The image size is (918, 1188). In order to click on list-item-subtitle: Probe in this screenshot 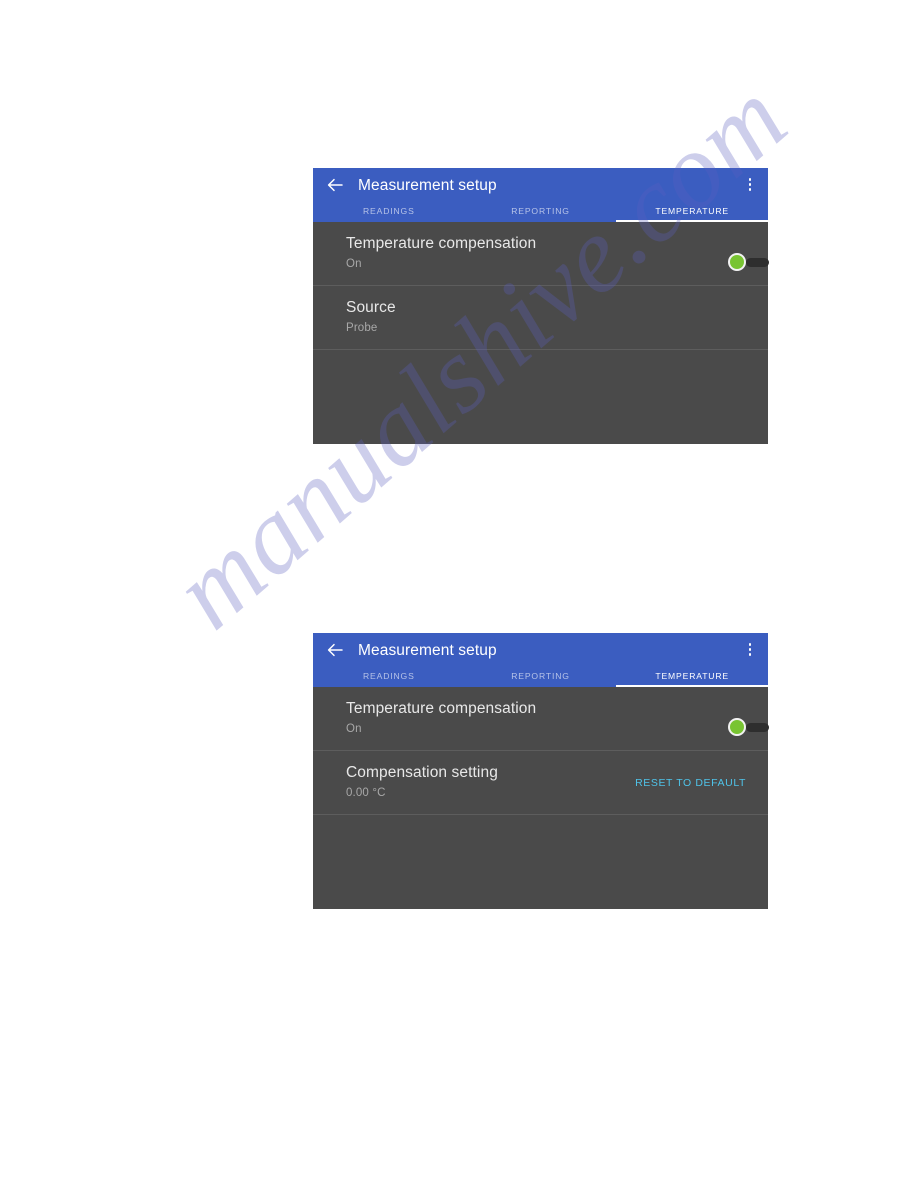, I will do `click(362, 327)`.